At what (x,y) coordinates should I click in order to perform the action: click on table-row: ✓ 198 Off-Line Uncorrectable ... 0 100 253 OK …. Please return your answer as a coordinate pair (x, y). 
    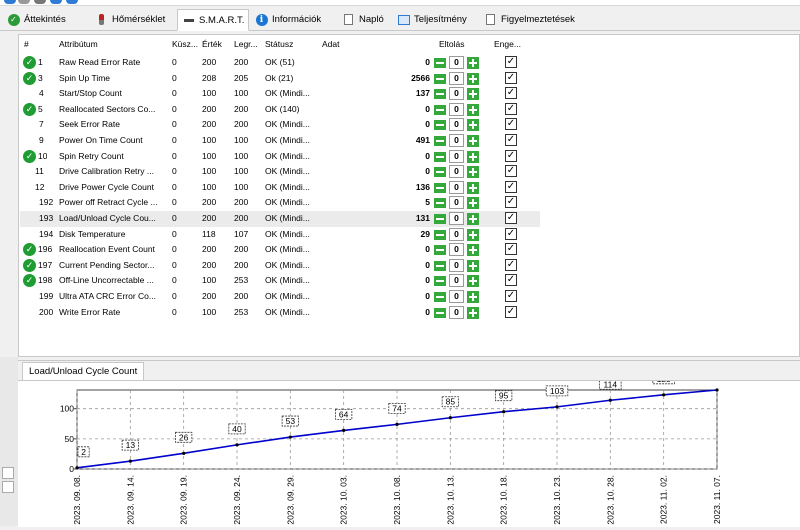
    Looking at the image, I should click on (280, 281).